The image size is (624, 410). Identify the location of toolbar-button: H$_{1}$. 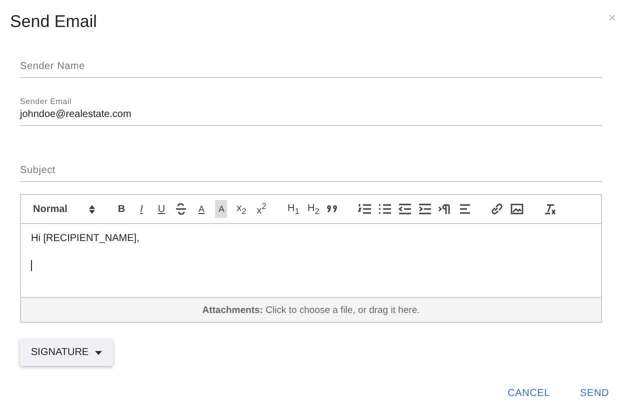
(293, 209).